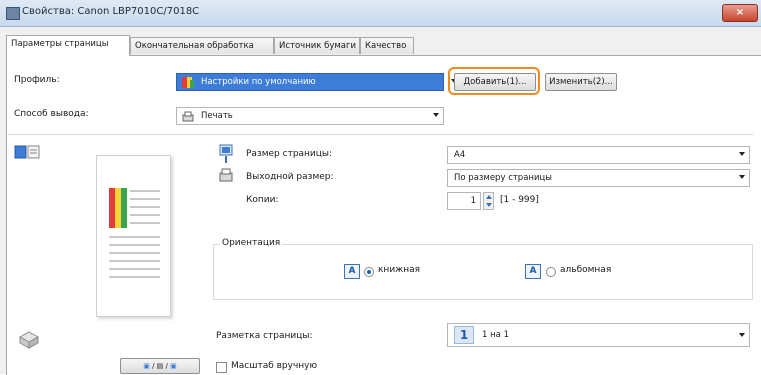  I want to click on tab-page-setup: Параметры страницы, so click(68, 45).